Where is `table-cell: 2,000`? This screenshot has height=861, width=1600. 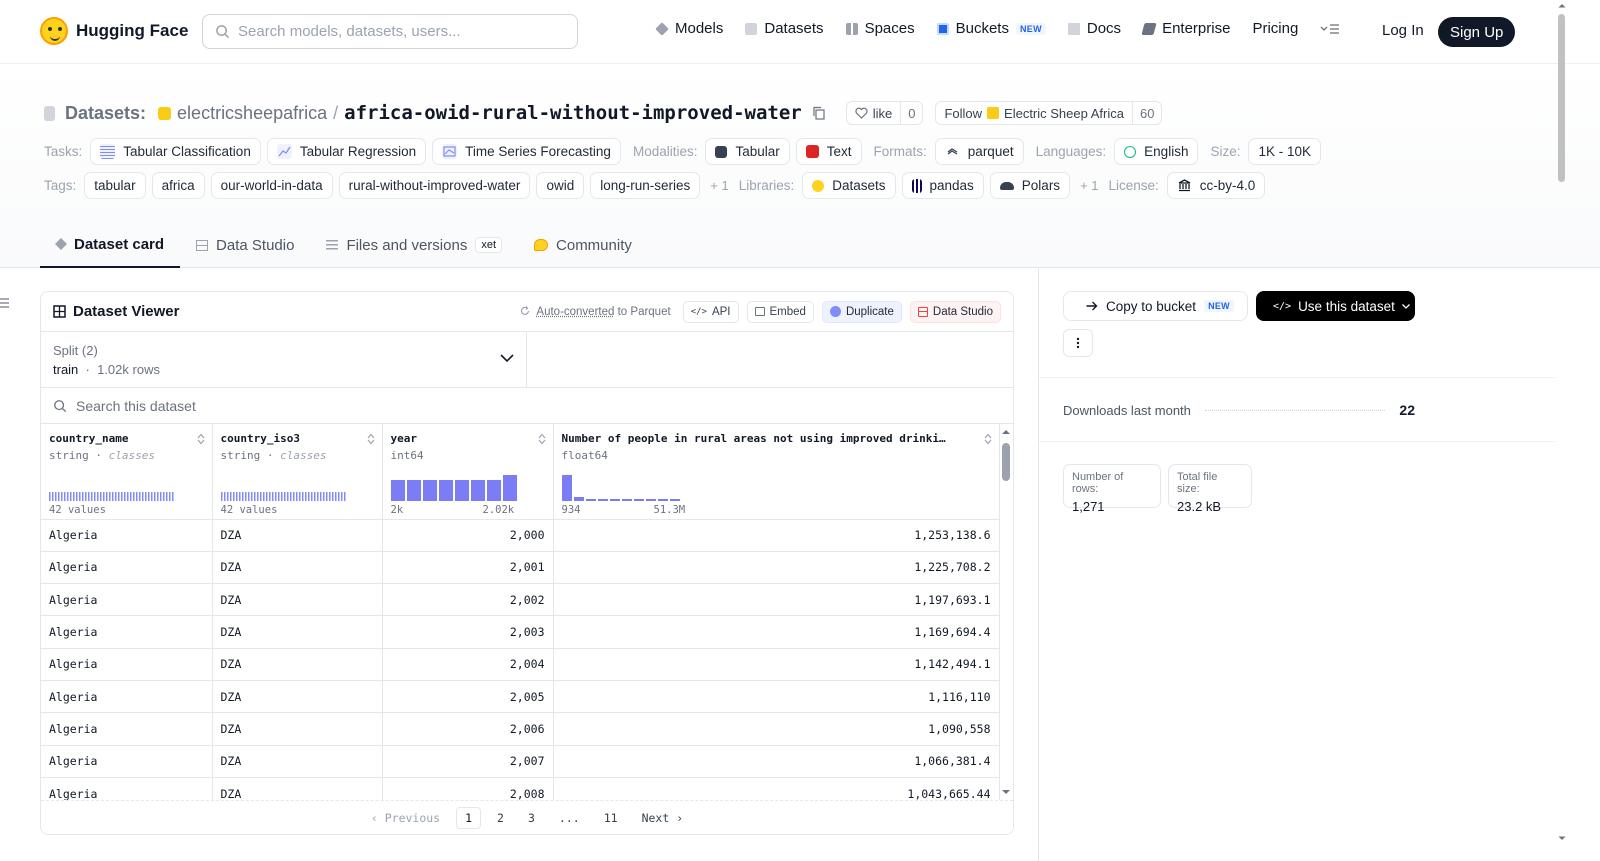
table-cell: 2,000 is located at coordinates (468, 535).